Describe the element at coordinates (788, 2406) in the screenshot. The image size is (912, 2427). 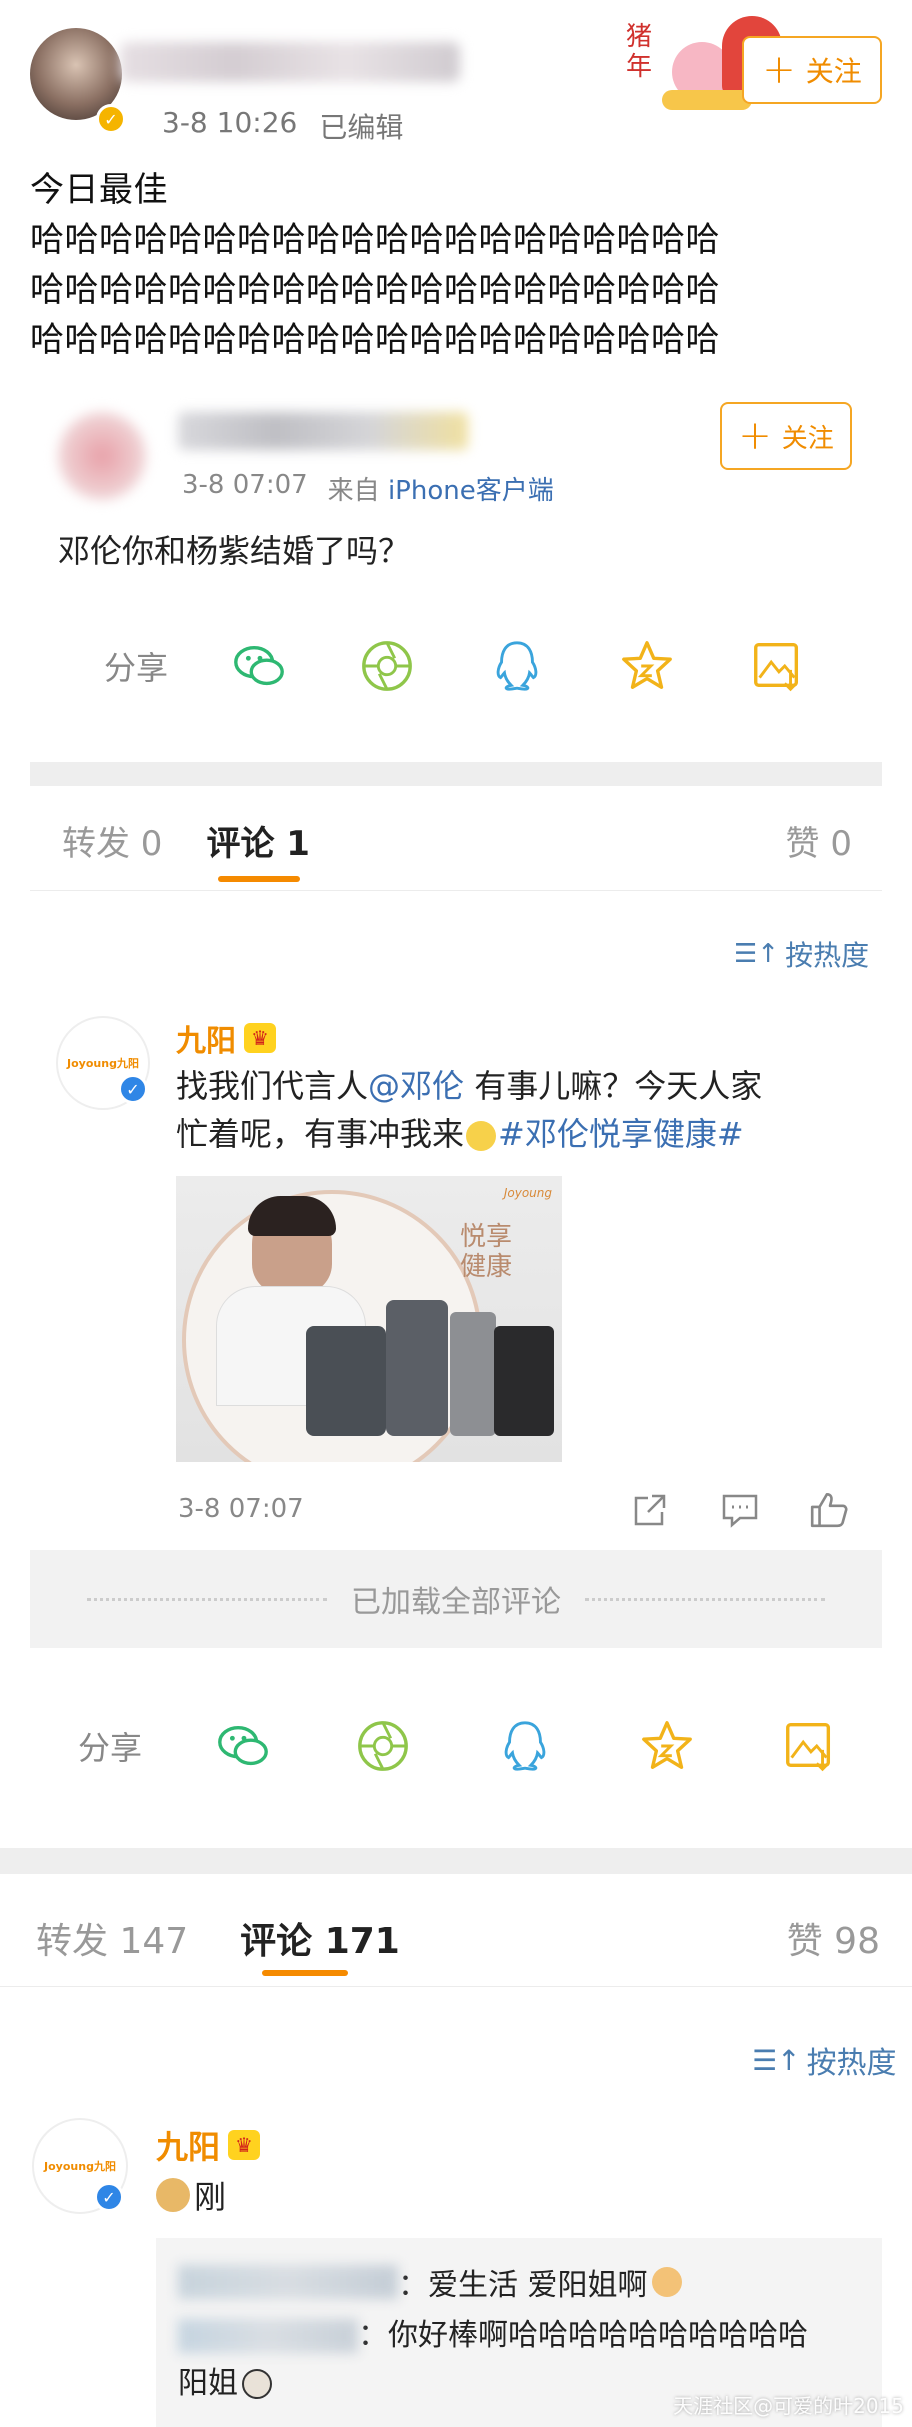
I see `watermark: 天涯社区@可爱的叶2015` at that location.